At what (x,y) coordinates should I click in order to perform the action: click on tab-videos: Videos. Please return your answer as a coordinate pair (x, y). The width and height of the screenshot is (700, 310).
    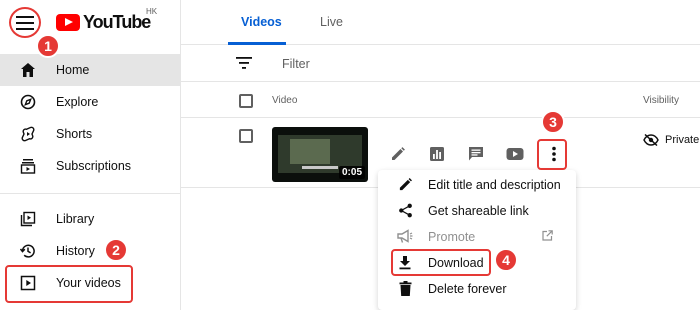
    Looking at the image, I should click on (261, 22).